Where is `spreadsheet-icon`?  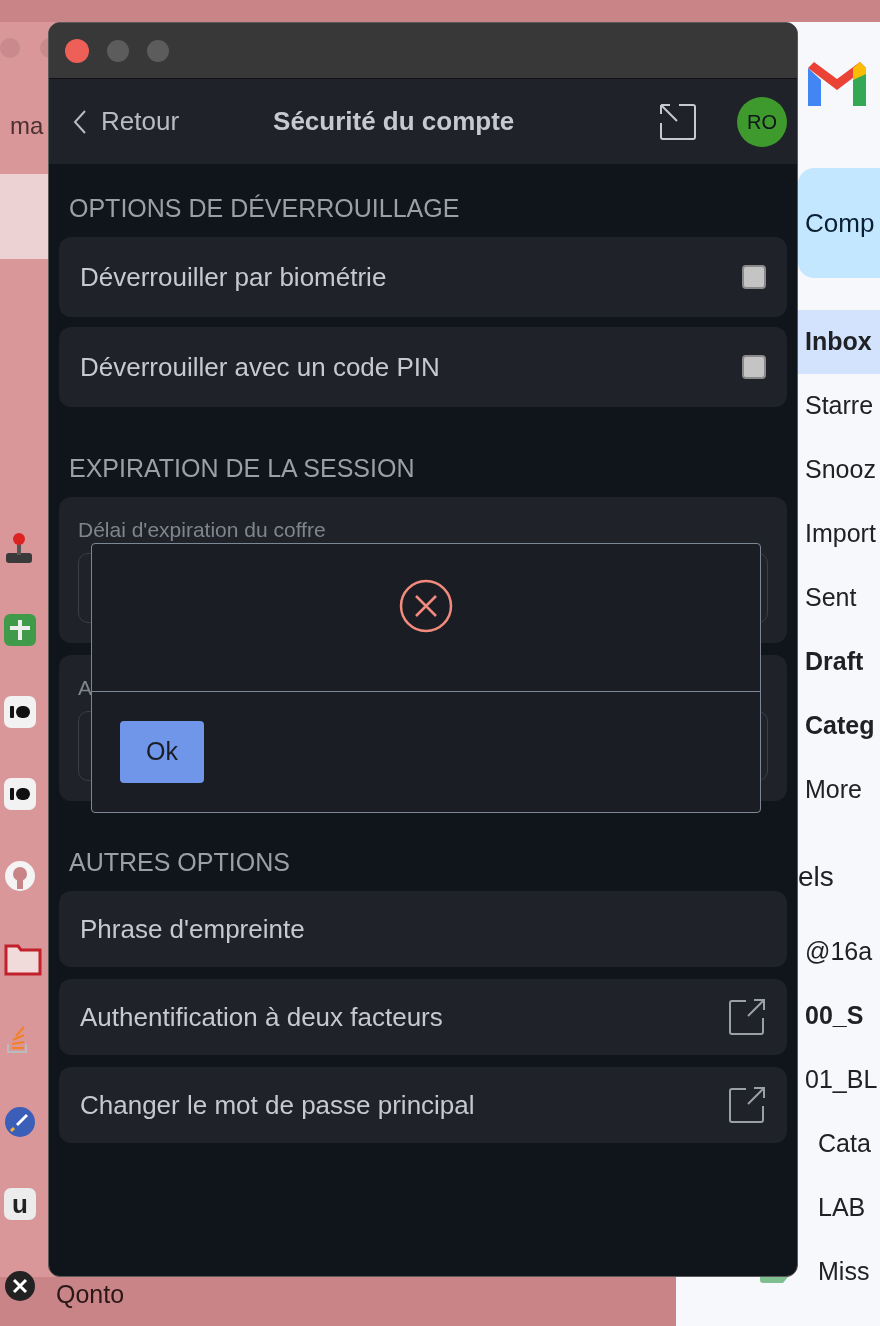
spreadsheet-icon is located at coordinates (20, 630).